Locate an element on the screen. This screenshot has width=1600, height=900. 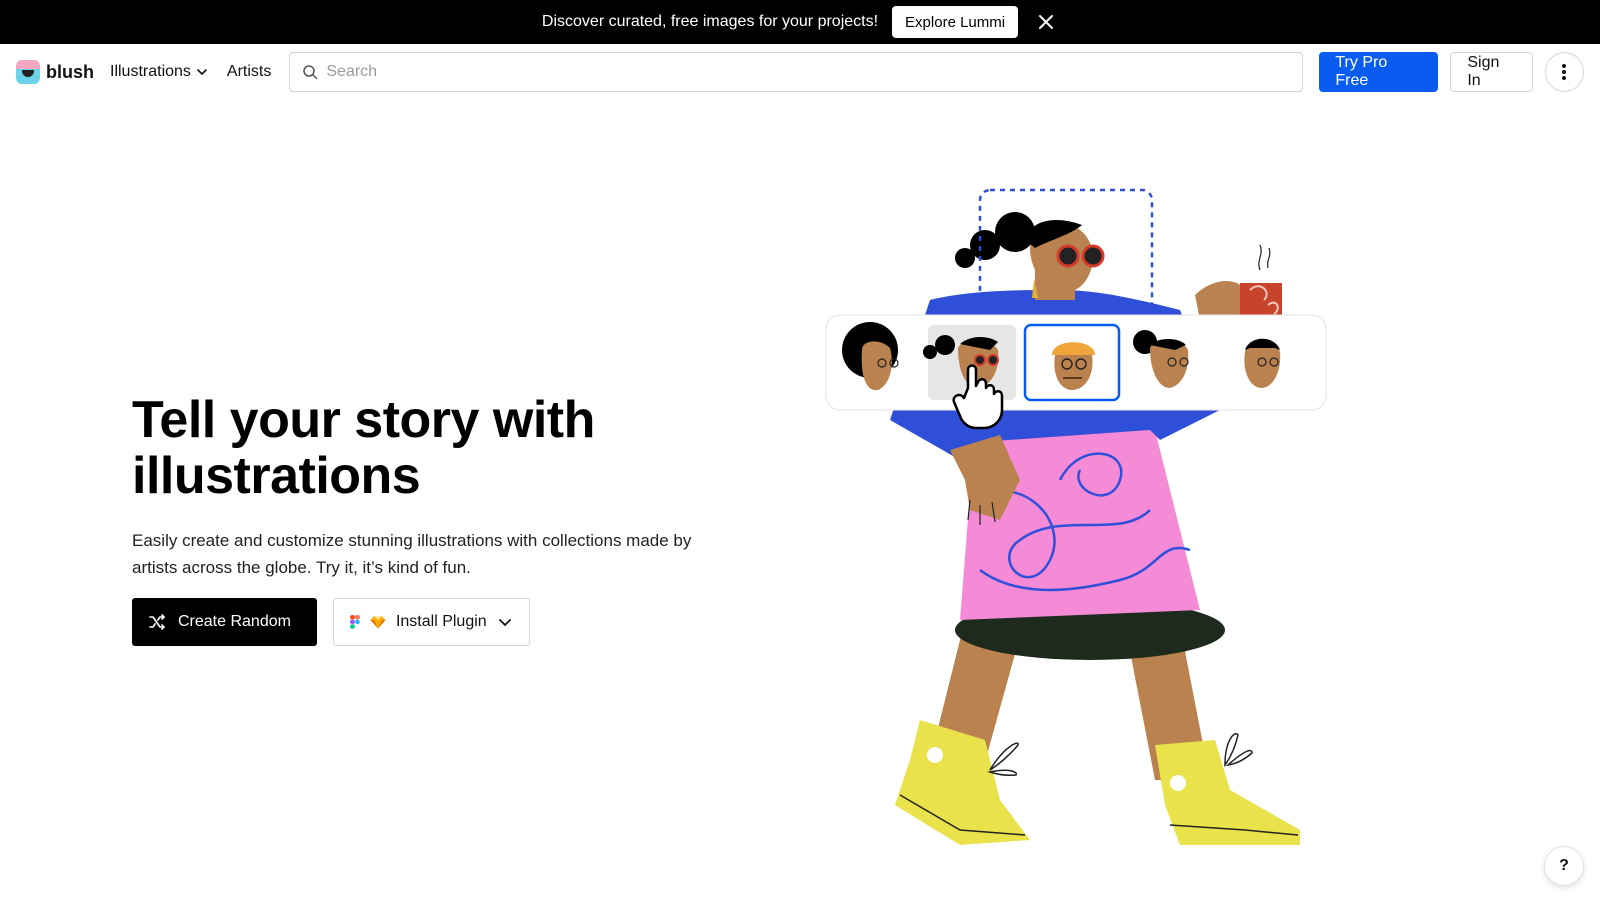
more-options-button is located at coordinates (1564, 72).